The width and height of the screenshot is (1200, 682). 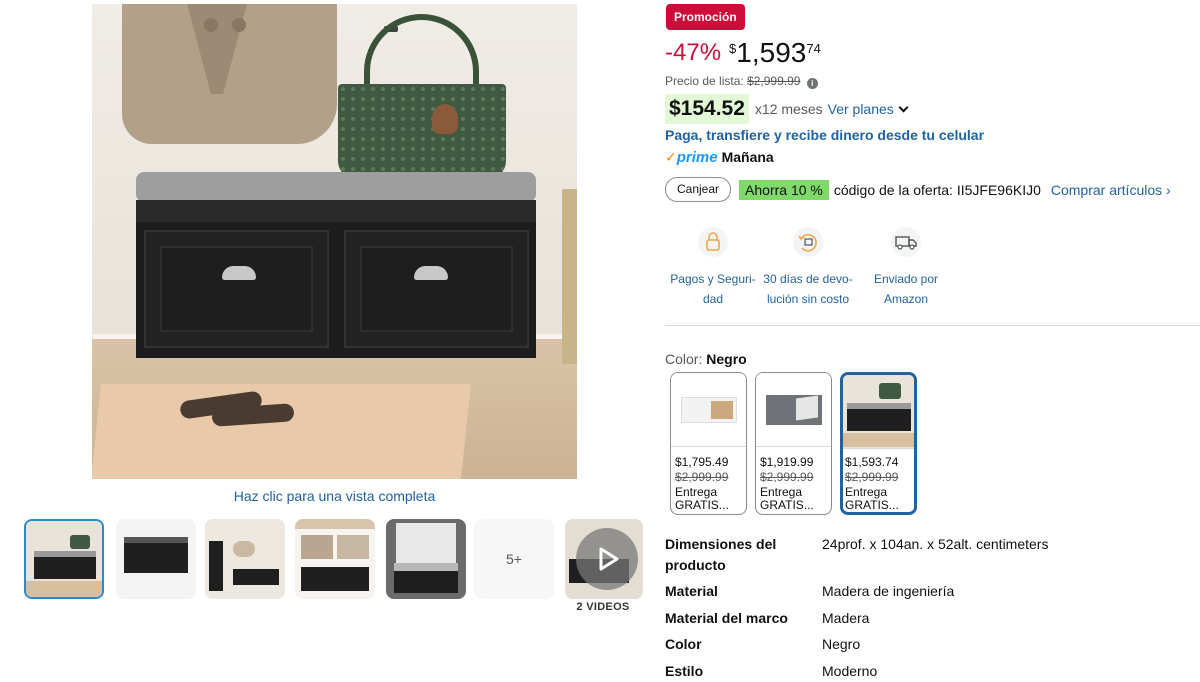 I want to click on image-bag-charm, so click(x=445, y=119).